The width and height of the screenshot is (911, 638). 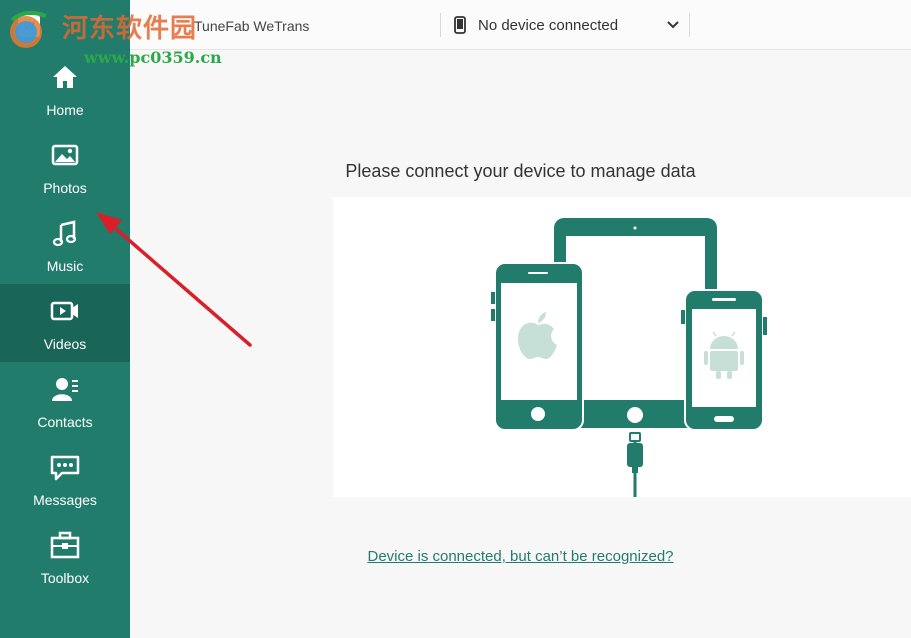 I want to click on device-dropdown-value: No device connected, so click(x=548, y=25).